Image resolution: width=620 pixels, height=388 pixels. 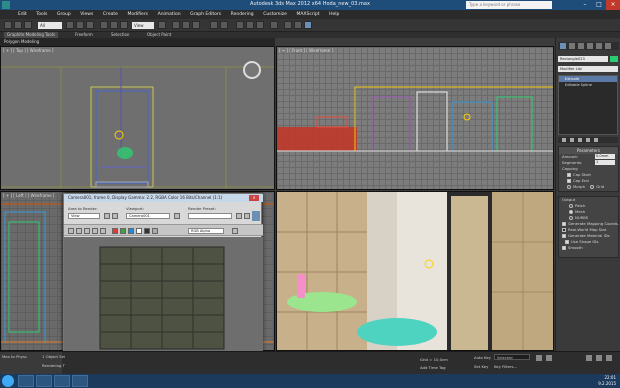 What do you see at coordinates (569, 187) in the screenshot?
I see `morph-radio` at bounding box center [569, 187].